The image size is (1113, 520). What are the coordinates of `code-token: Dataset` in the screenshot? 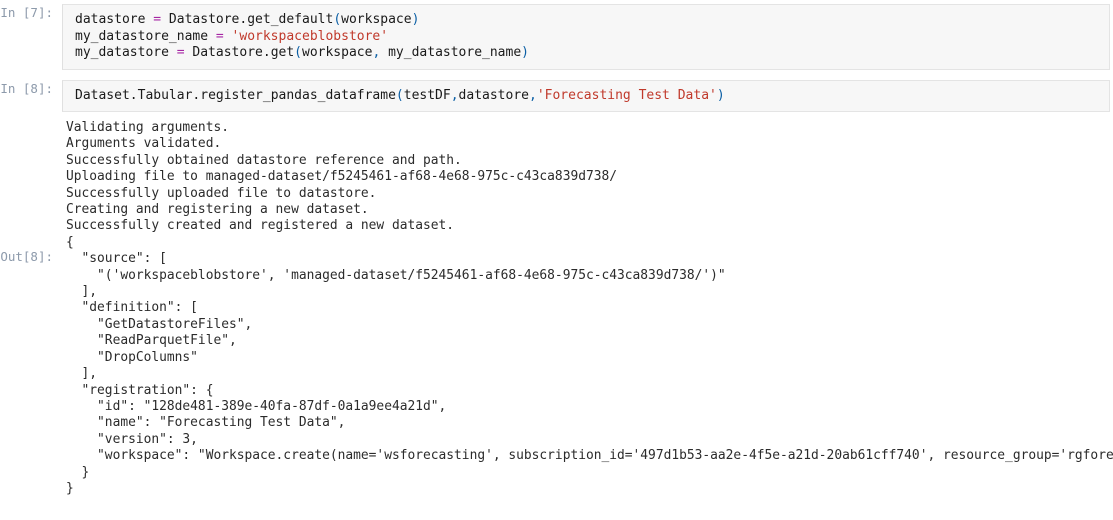 It's located at (102, 95).